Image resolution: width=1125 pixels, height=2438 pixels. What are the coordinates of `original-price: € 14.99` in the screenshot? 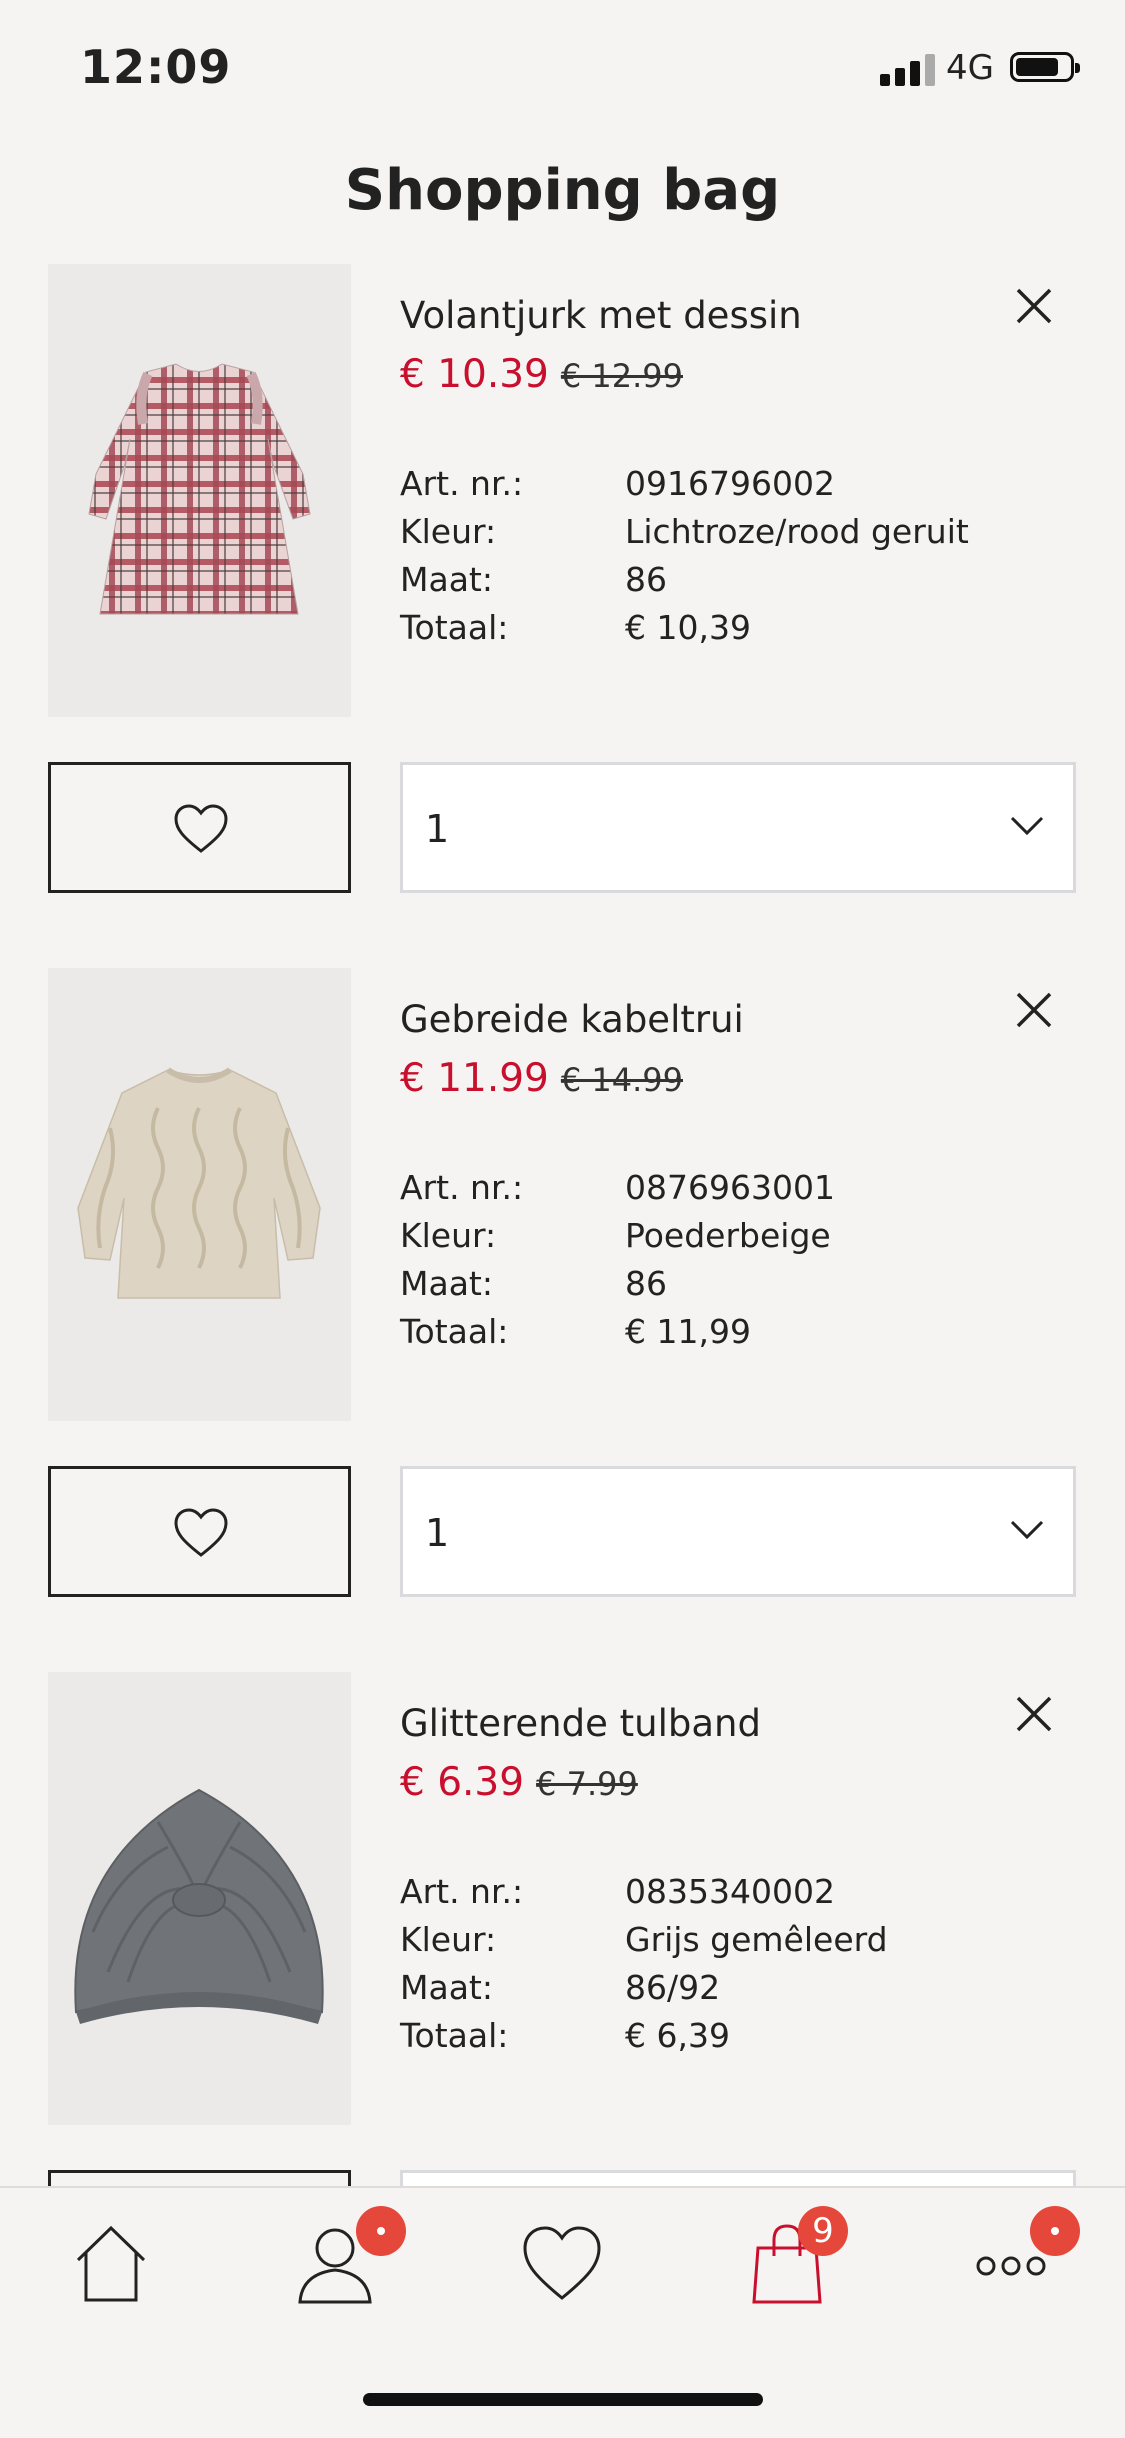 It's located at (621, 1080).